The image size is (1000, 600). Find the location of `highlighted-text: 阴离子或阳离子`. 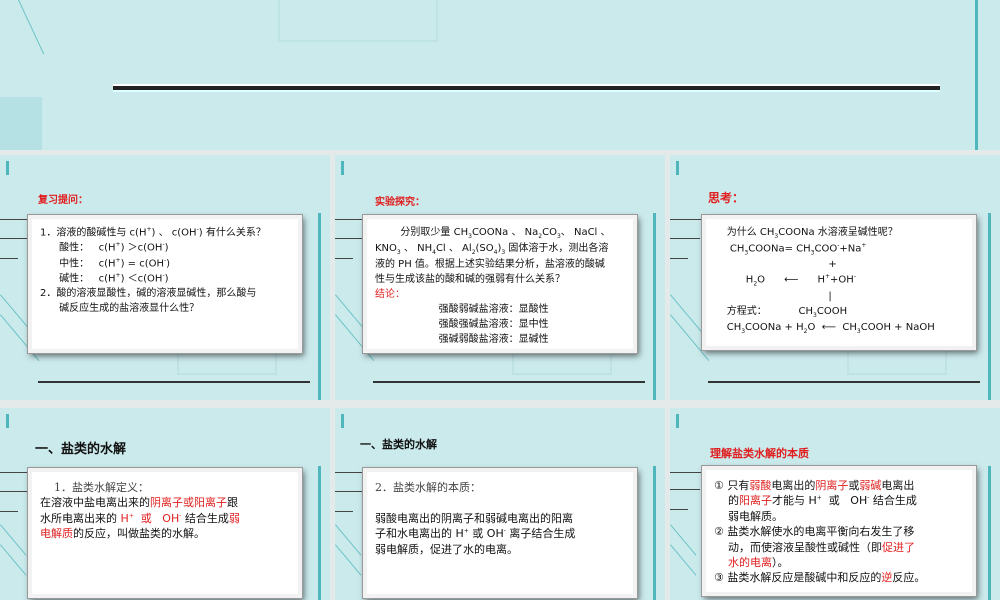

highlighted-text: 阴离子或阳离子 is located at coordinates (188, 503).